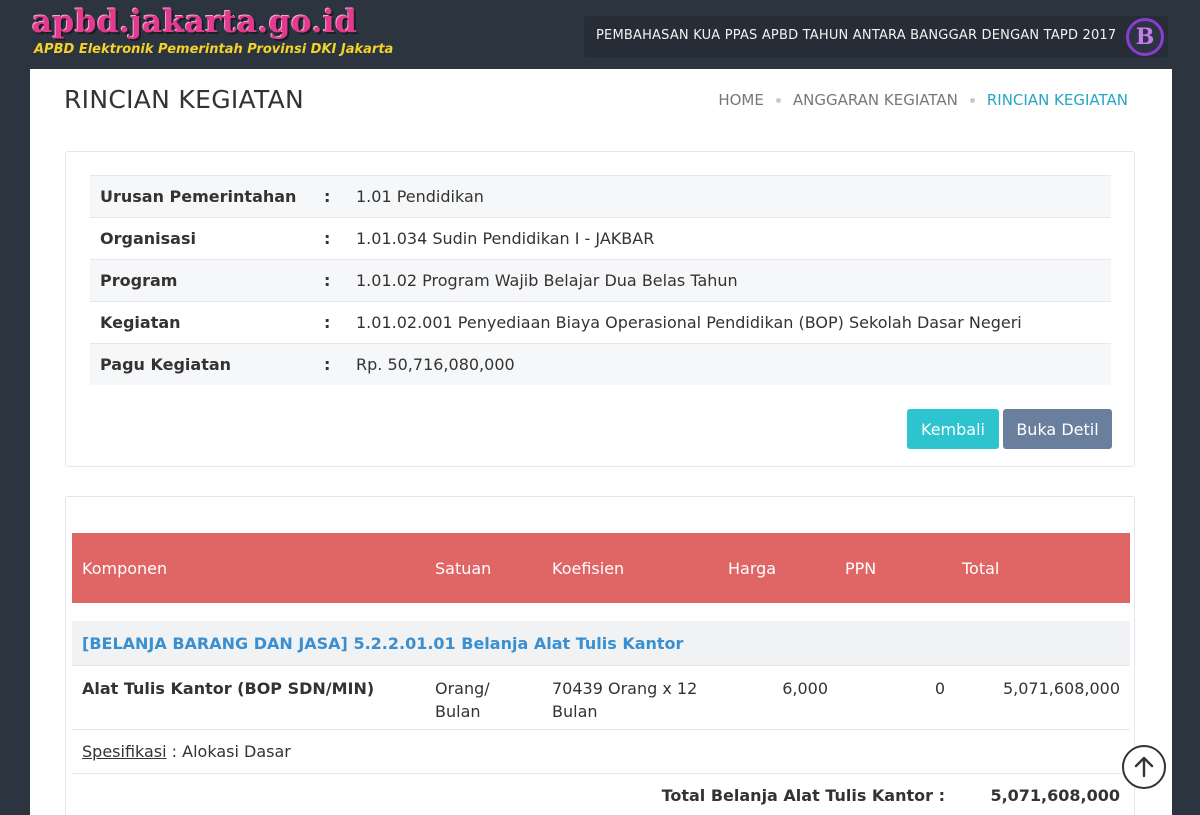  What do you see at coordinates (458, 711) in the screenshot?
I see `cell-satuan-line2: Bulan` at bounding box center [458, 711].